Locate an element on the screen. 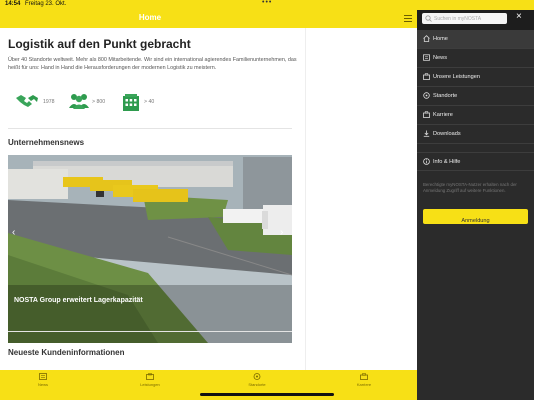 This screenshot has width=534, height=400. stats-row: 1978 > 800 > 40 is located at coordinates (155, 102).